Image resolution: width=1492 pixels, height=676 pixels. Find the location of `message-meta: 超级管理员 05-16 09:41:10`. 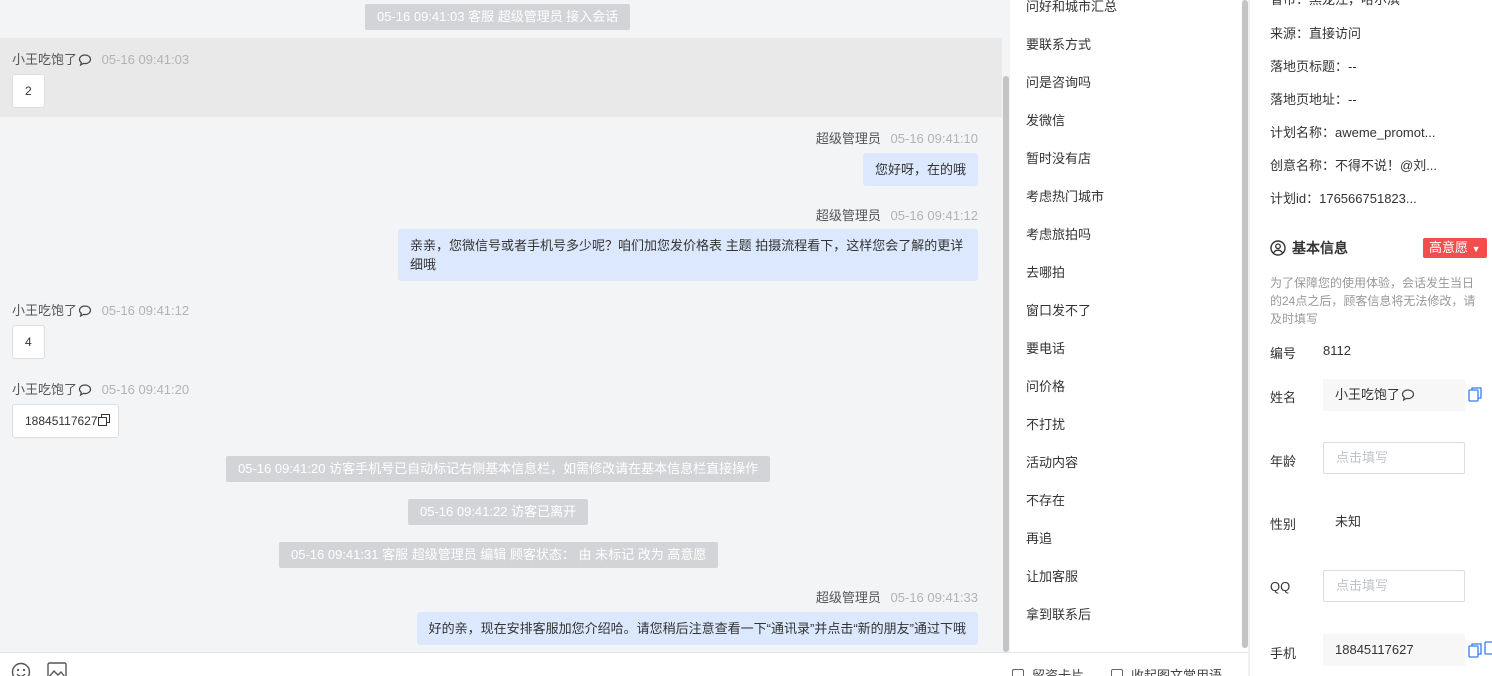

message-meta: 超级管理员 05-16 09:41:10 is located at coordinates (897, 137).